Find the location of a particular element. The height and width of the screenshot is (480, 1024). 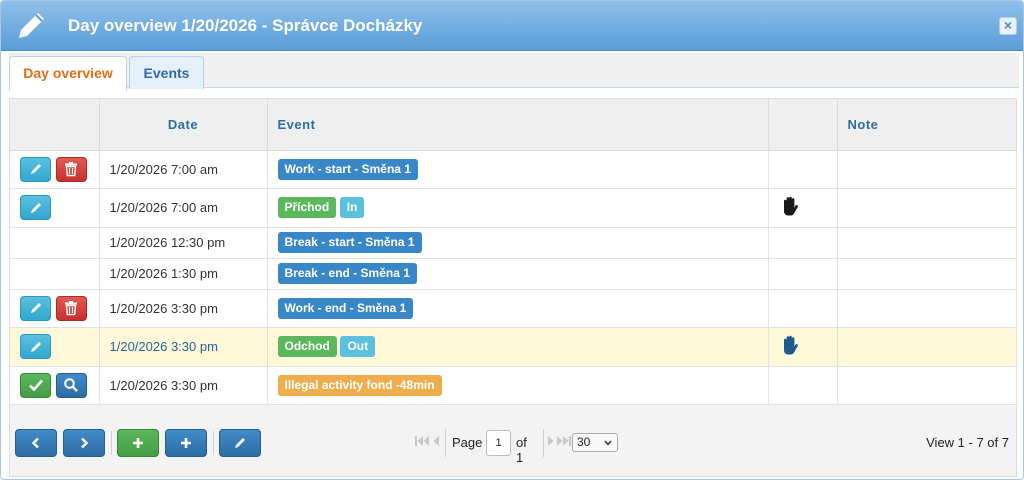

add-button is located at coordinates (138, 443).